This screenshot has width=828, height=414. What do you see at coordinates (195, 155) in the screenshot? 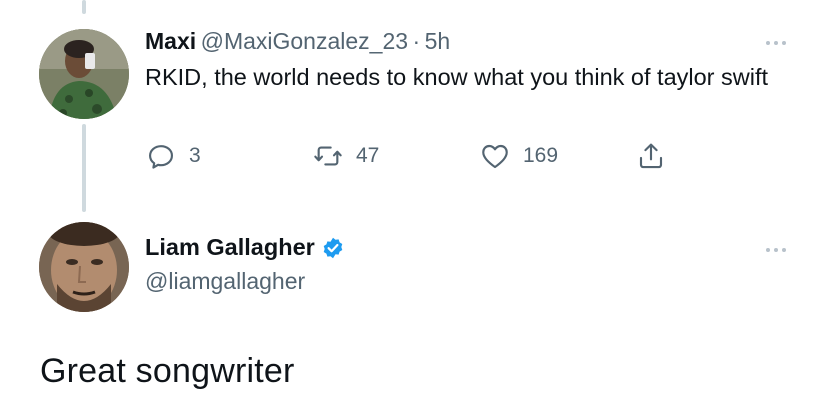
I see `reply-count: 3` at bounding box center [195, 155].